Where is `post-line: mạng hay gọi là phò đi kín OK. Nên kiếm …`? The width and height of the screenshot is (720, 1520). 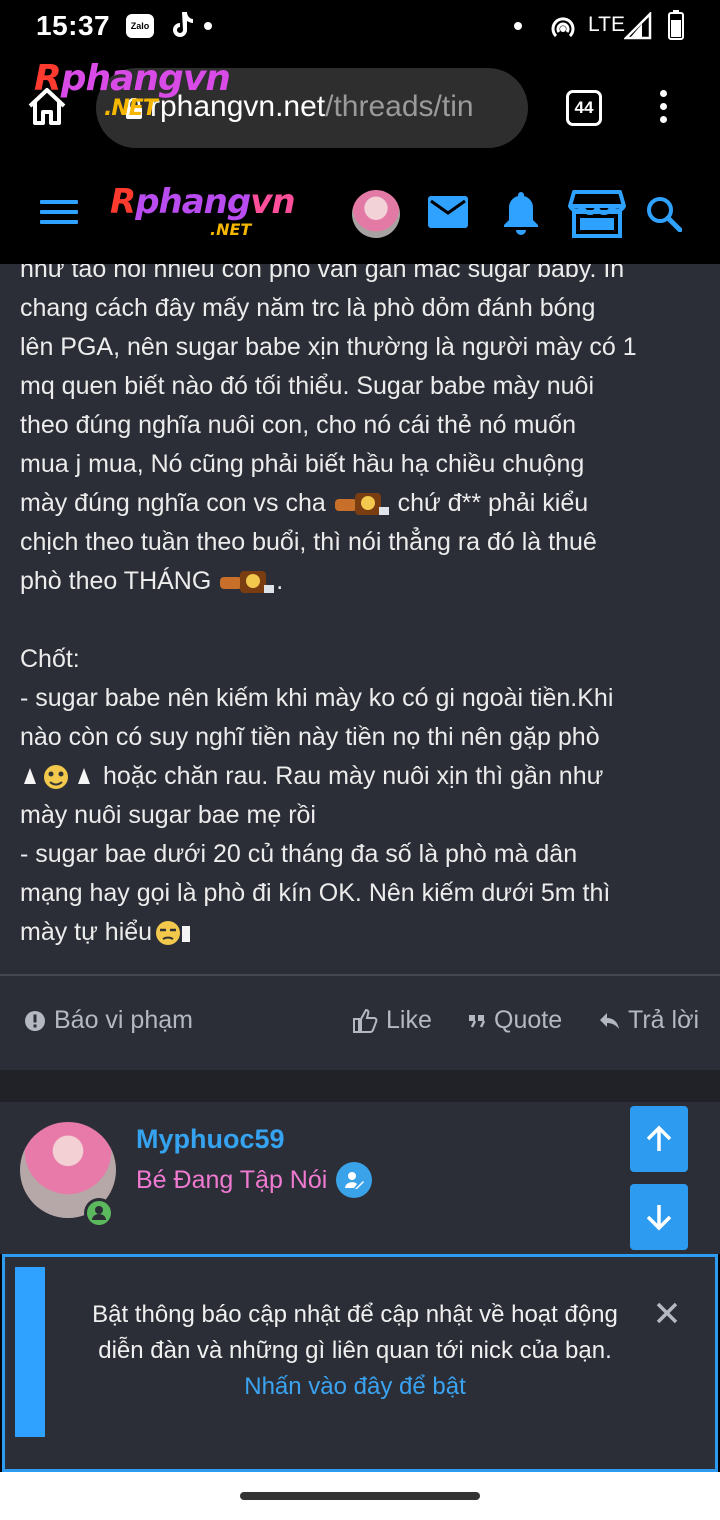 post-line: mạng hay gọi là phò đi kín OK. Nên kiếm … is located at coordinates (315, 893).